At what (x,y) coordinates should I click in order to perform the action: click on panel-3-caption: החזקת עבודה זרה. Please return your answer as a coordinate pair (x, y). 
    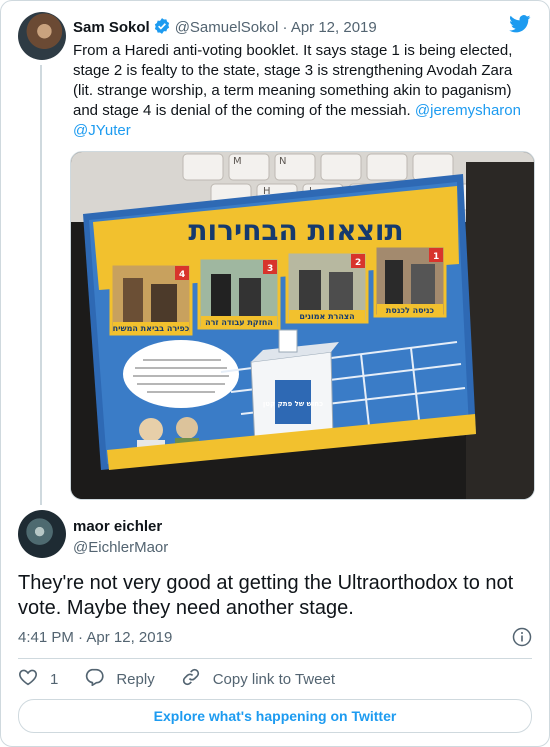
    Looking at the image, I should click on (239, 322).